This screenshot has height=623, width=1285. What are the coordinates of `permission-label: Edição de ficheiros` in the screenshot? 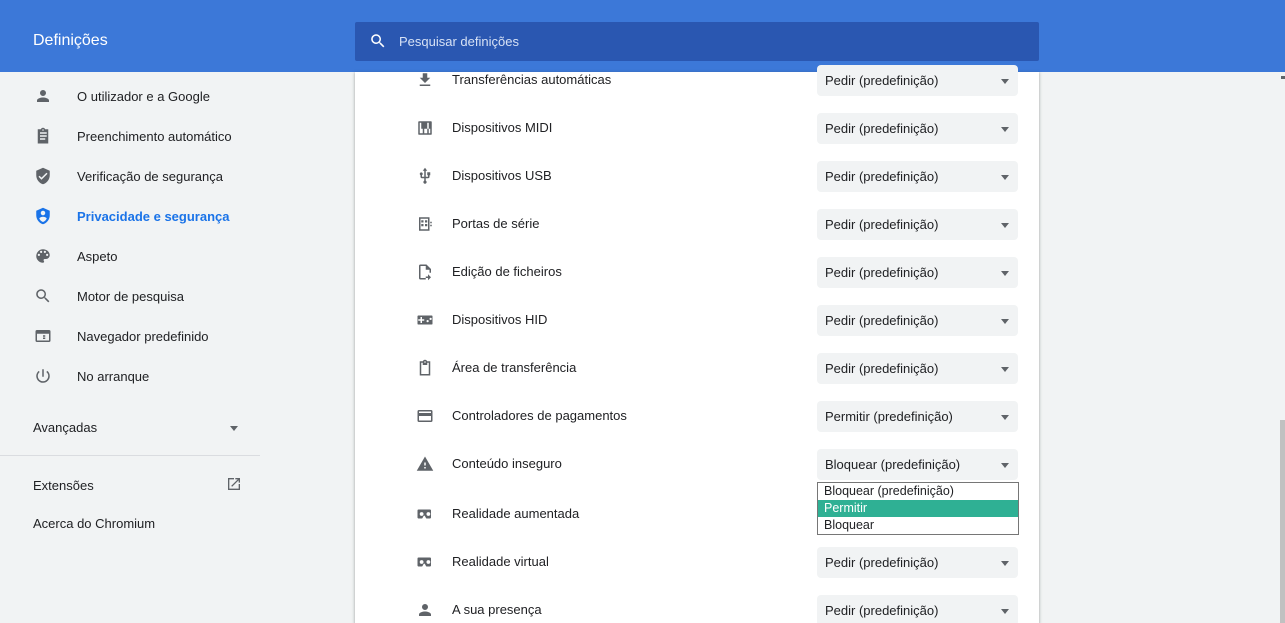 It's located at (507, 271).